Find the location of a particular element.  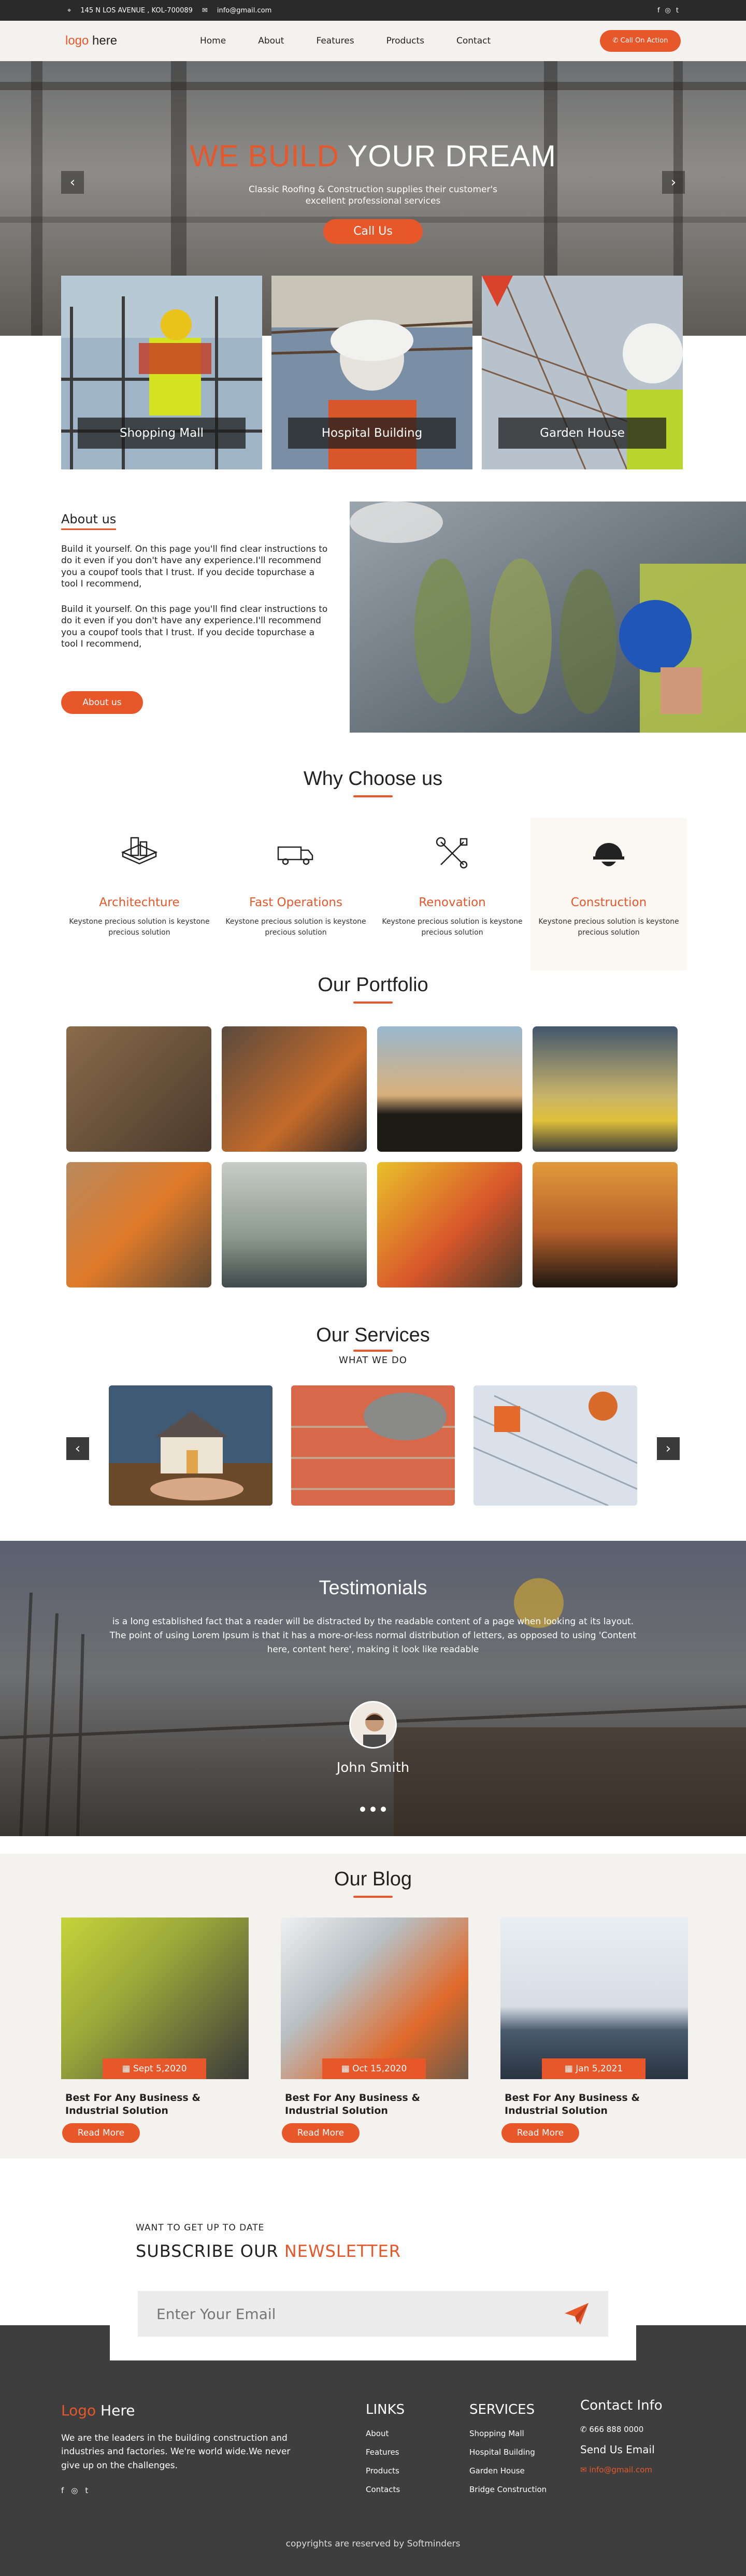

why-title: Why Choose us is located at coordinates (373, 779).